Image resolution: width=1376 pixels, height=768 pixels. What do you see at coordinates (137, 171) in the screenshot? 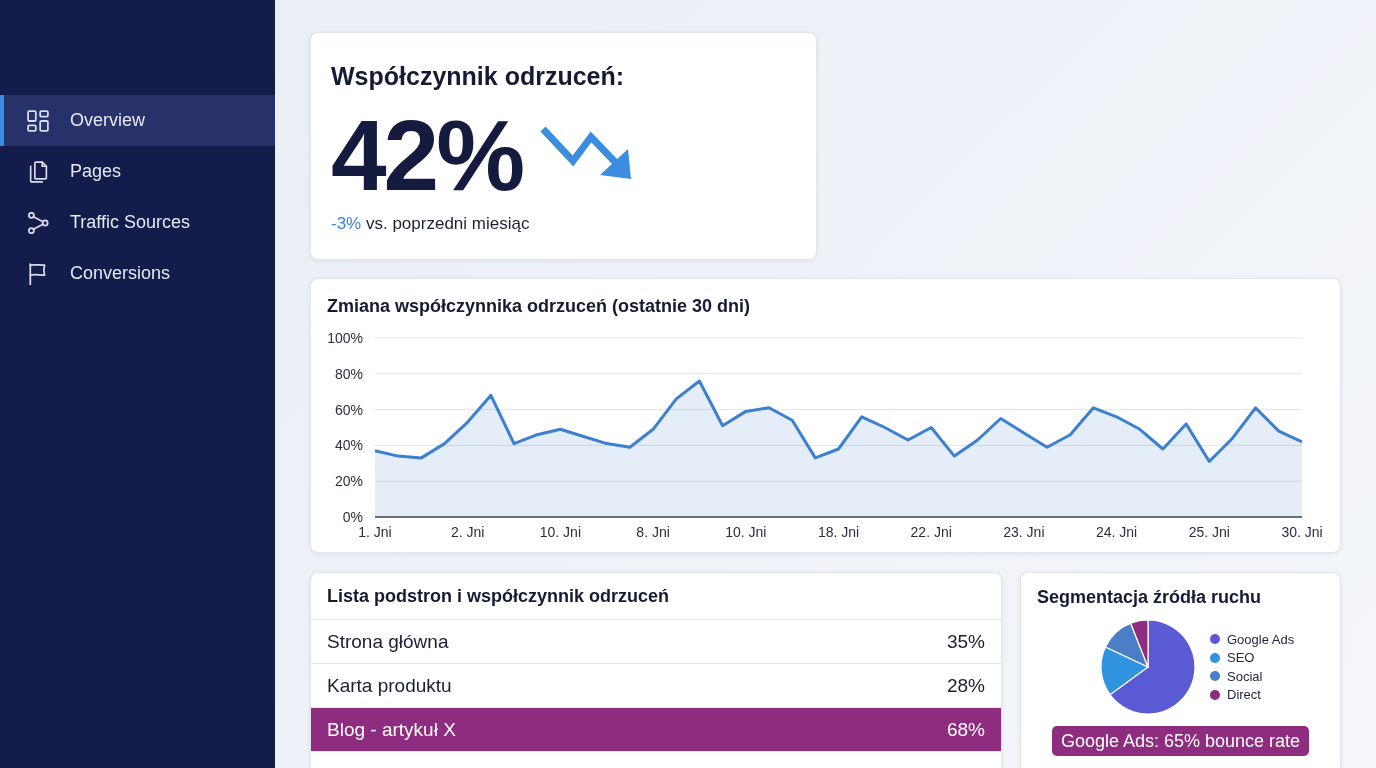
I see `nav-item: Pages` at bounding box center [137, 171].